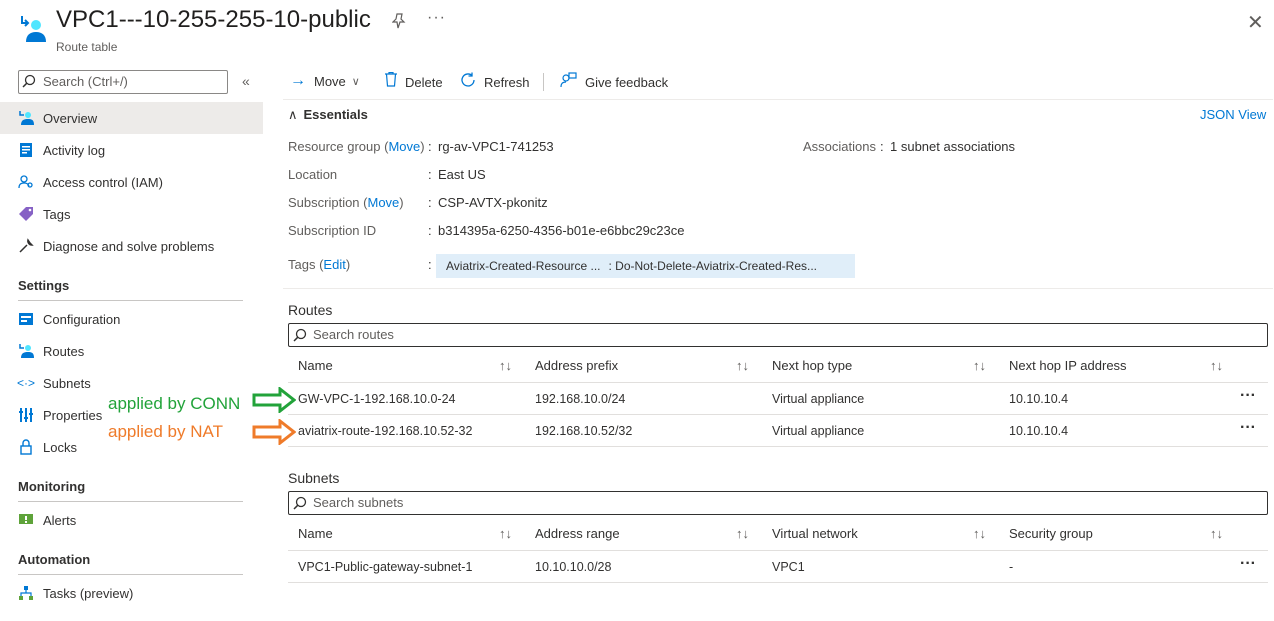 This screenshot has height=621, width=1274. Describe the element at coordinates (334, 264) in the screenshot. I see `tags-edit-link: Edit` at that location.